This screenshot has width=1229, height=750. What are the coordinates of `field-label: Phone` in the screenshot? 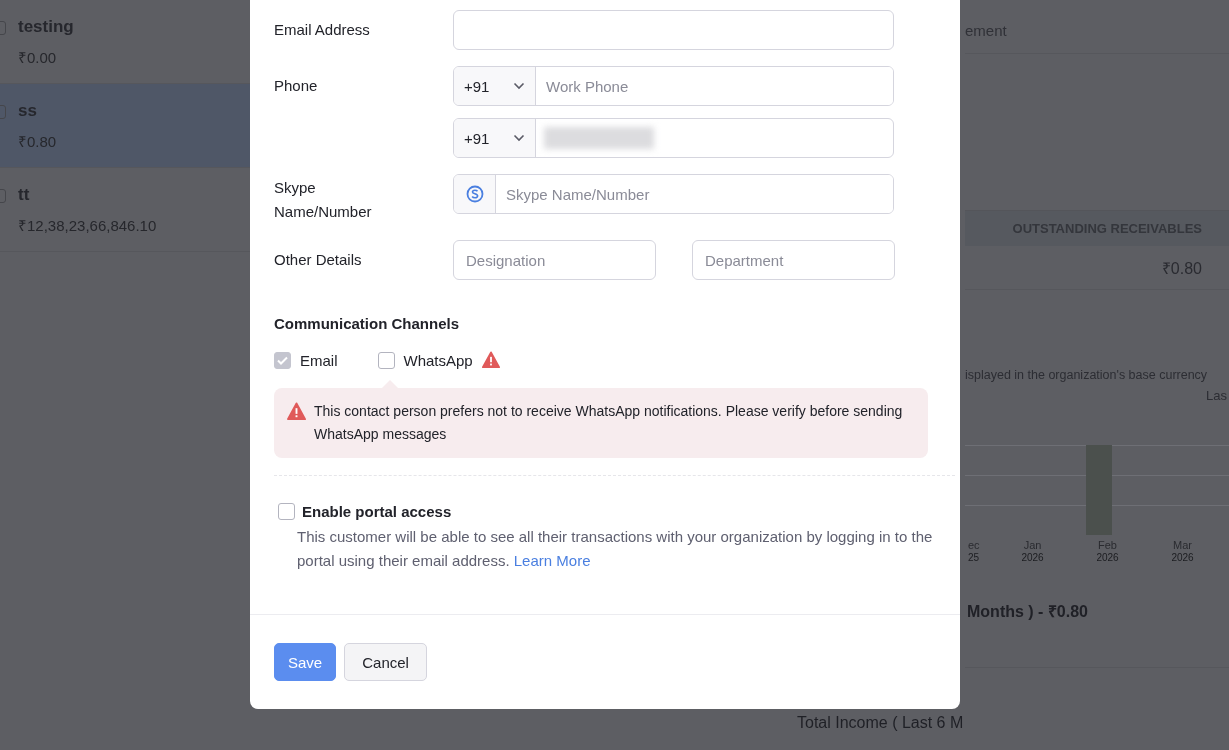 It's located at (296, 86).